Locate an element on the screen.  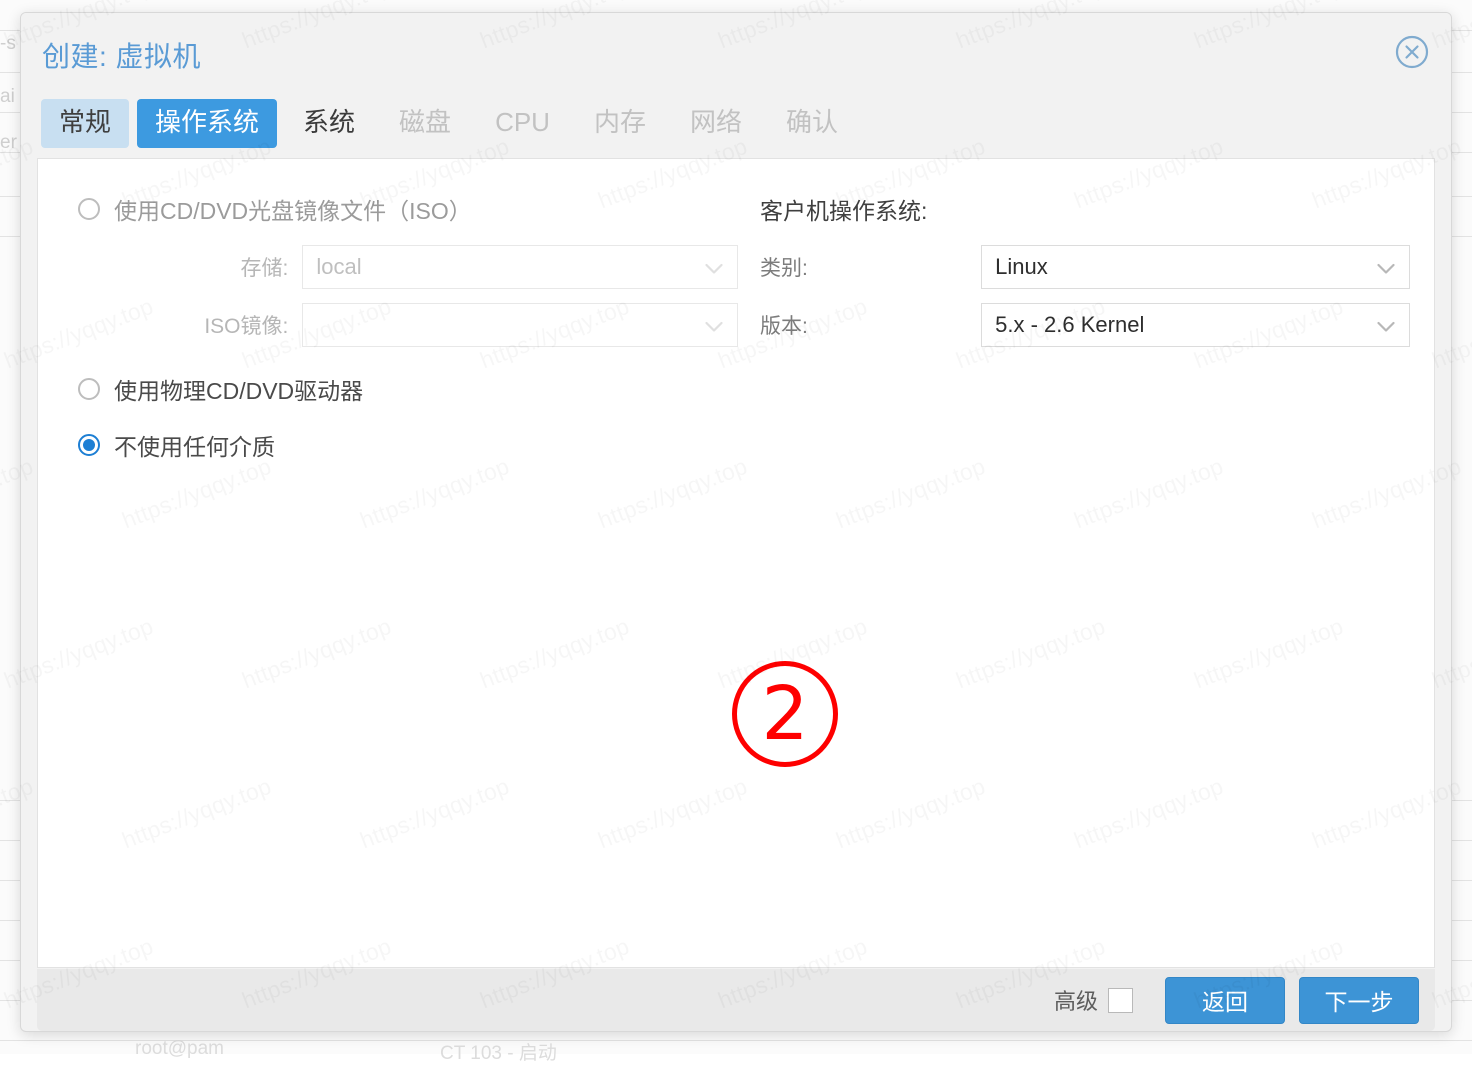
close-icon is located at coordinates (1412, 52).